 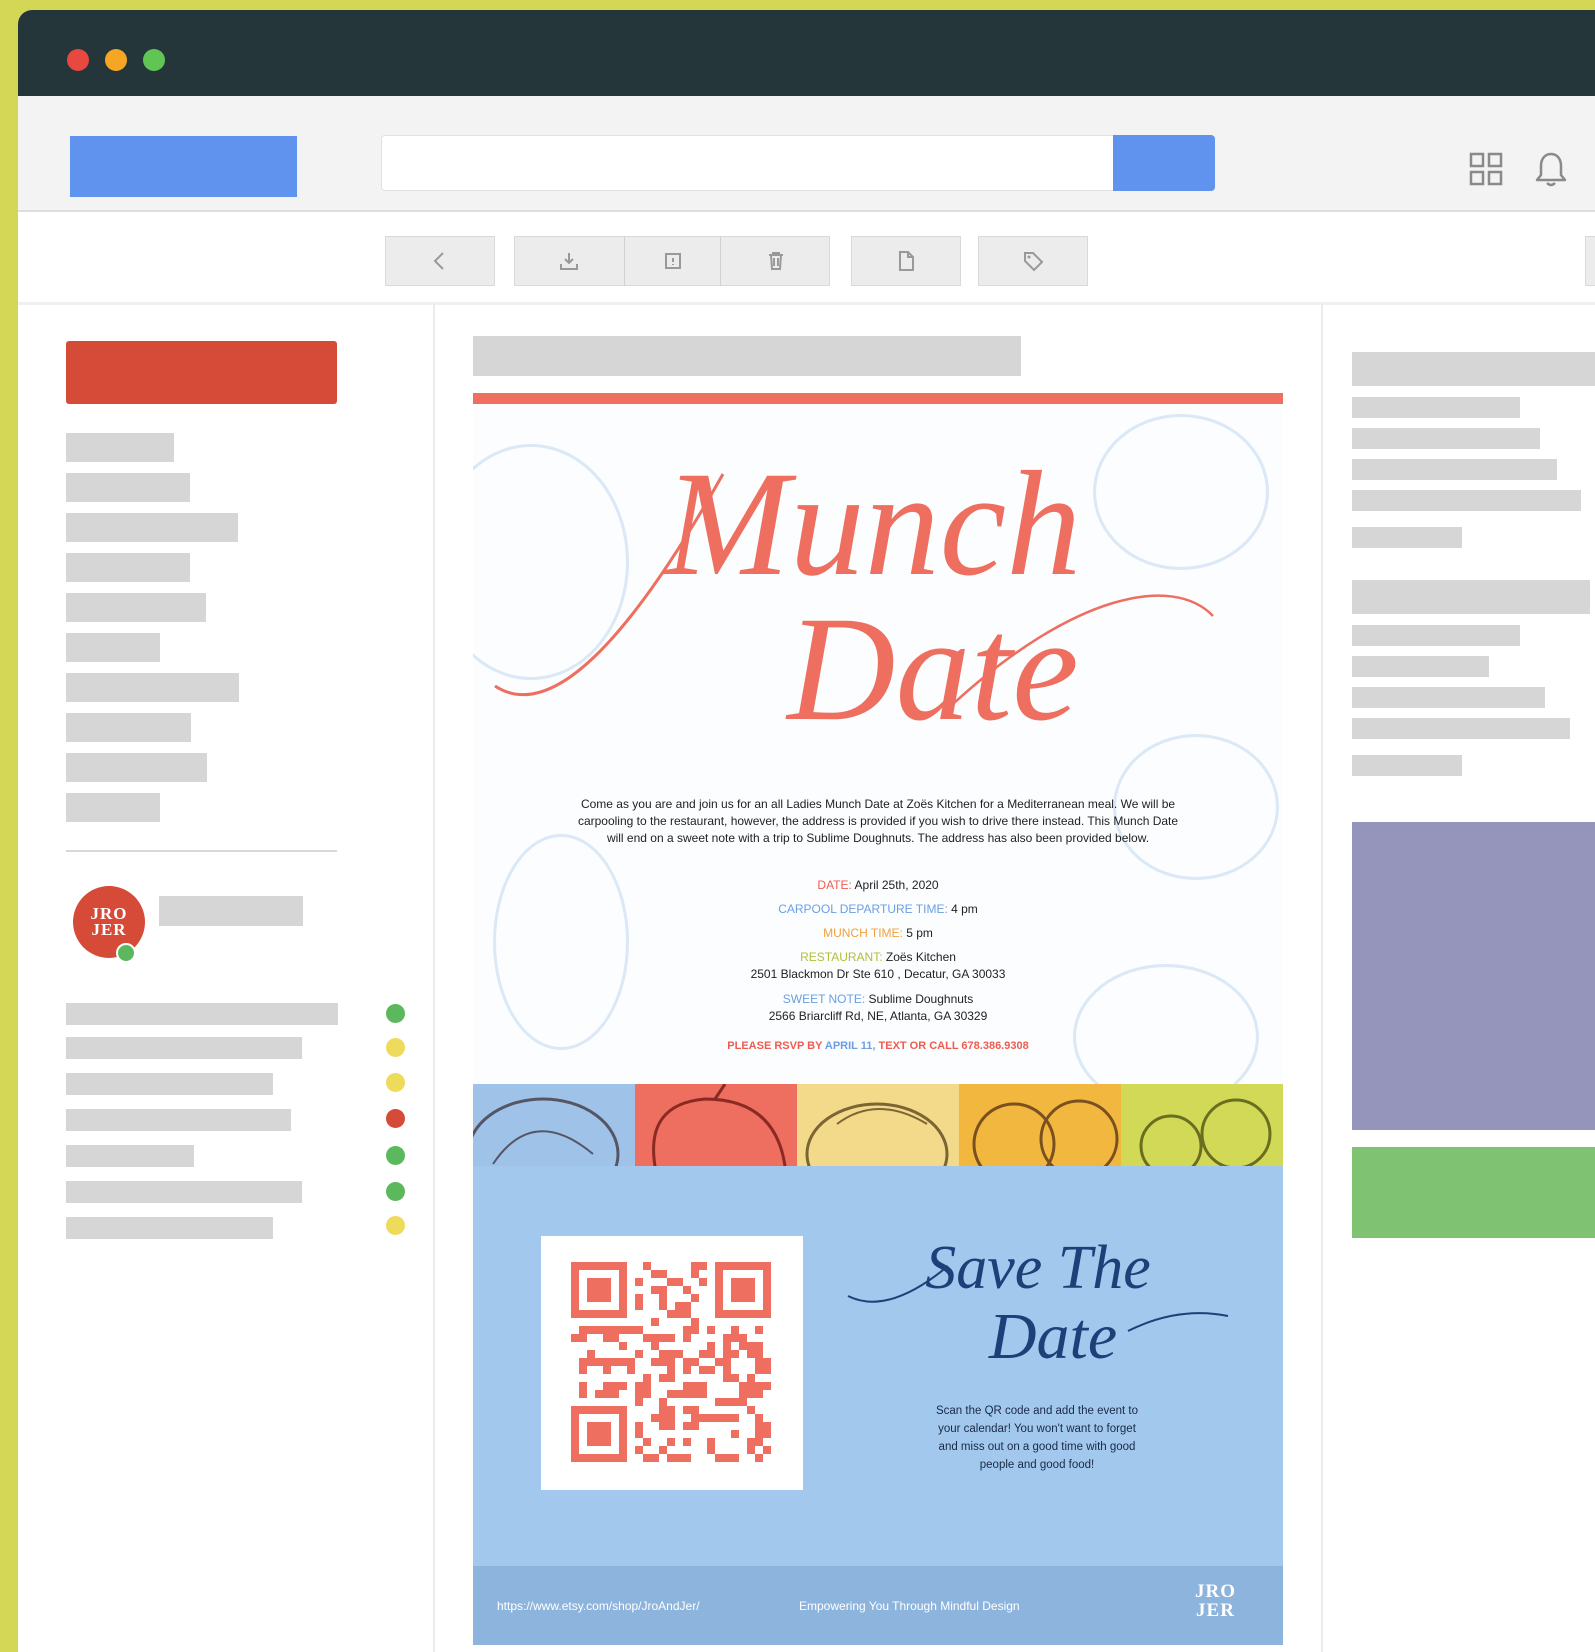 I want to click on restaurant-name: Zoës Kitchen, so click(x=920, y=957).